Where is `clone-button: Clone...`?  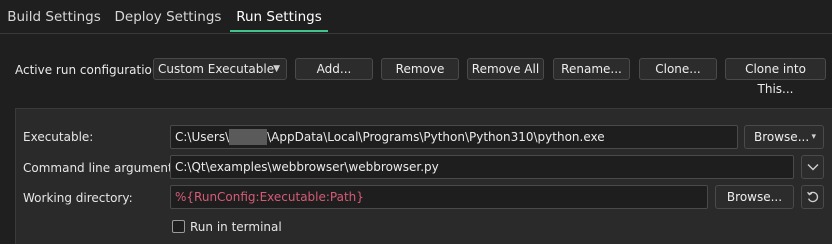
clone-button: Clone... is located at coordinates (678, 69).